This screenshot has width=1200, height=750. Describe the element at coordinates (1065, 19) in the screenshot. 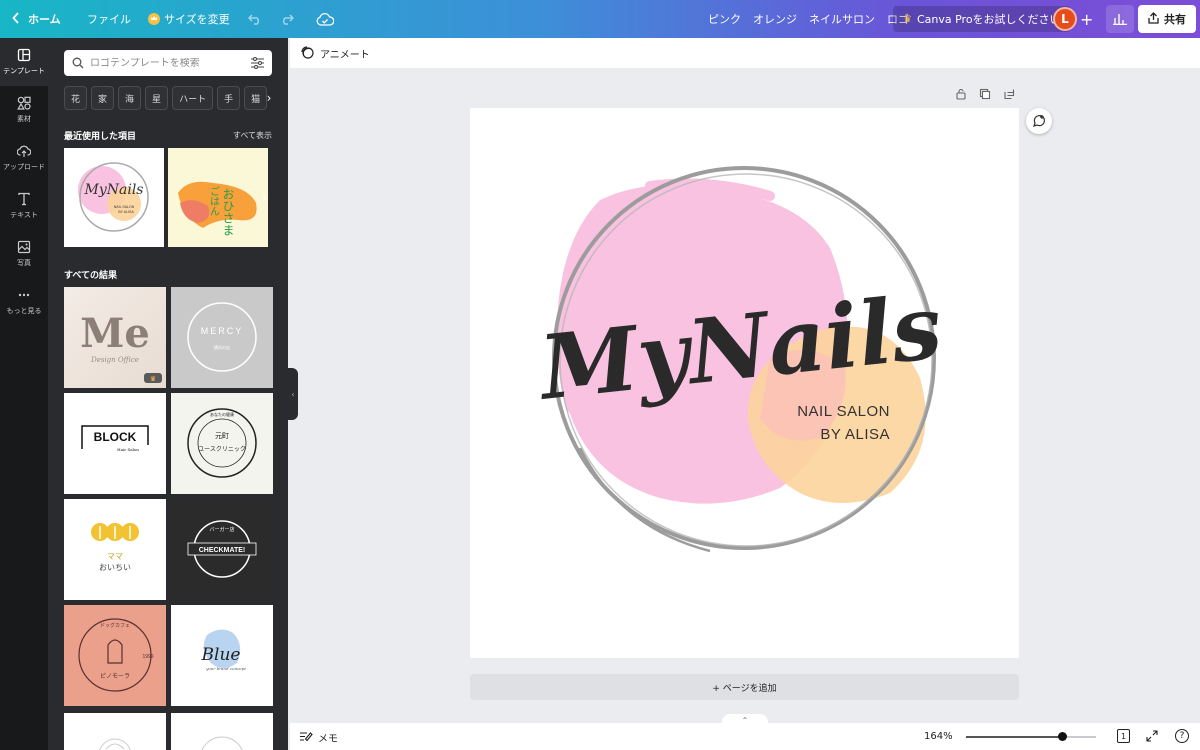

I see `avatar: L` at that location.